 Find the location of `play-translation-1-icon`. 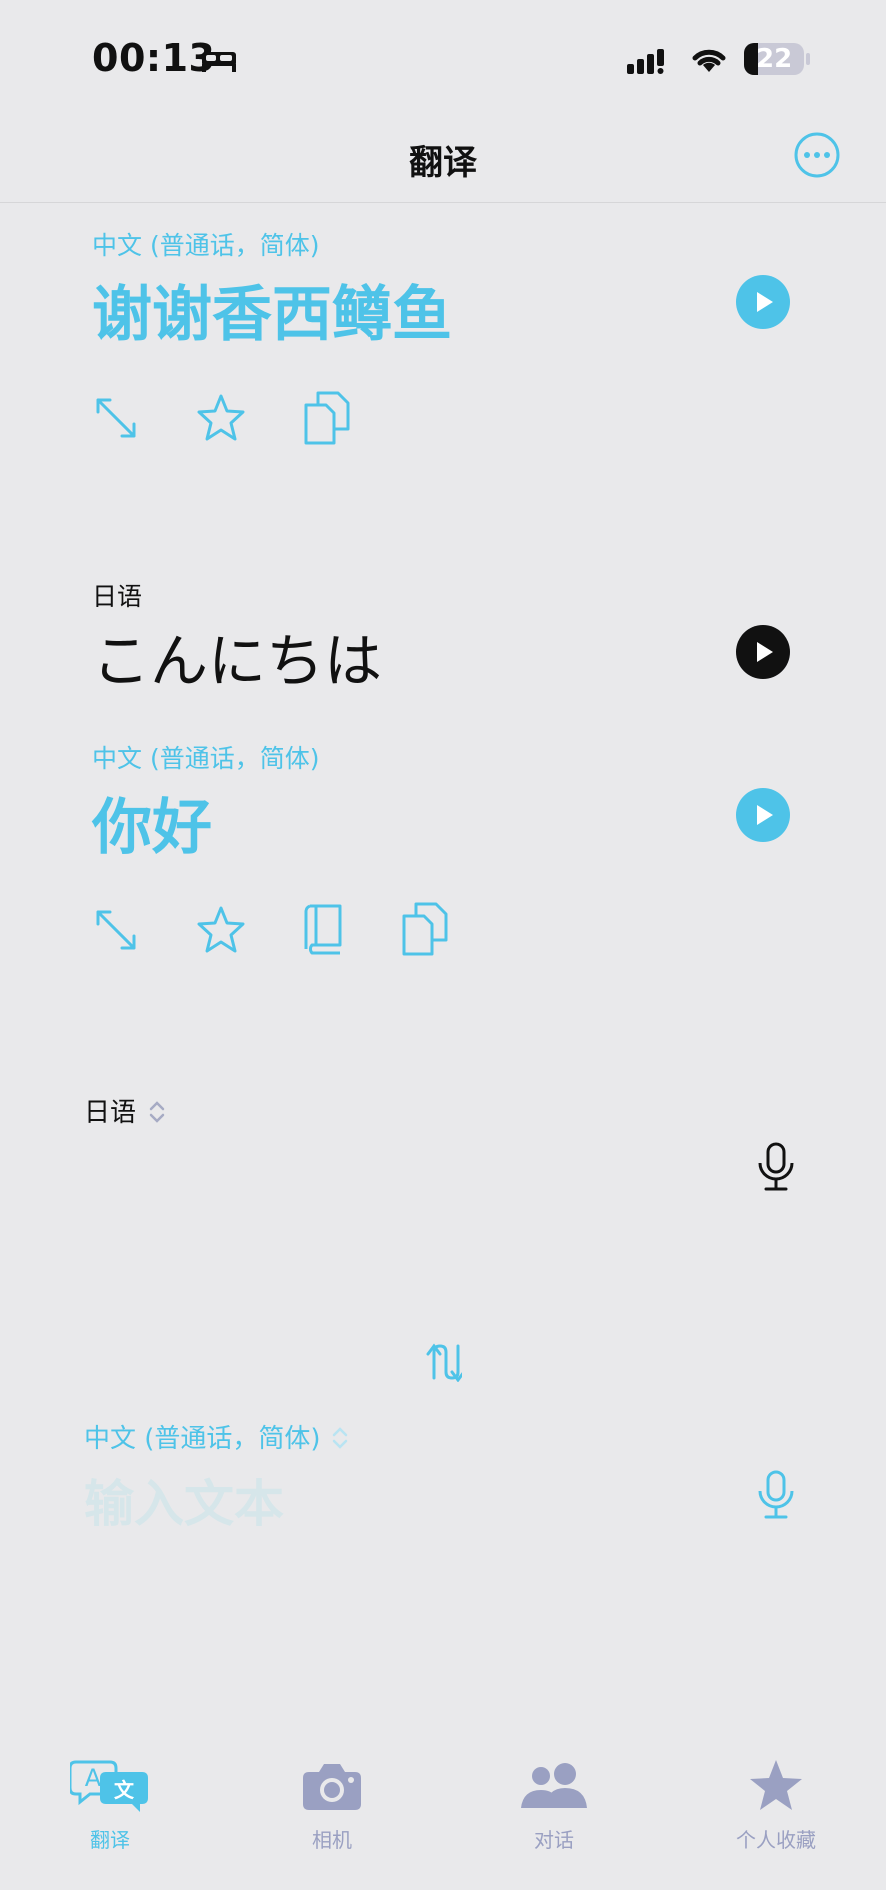

play-translation-1-icon is located at coordinates (763, 302).